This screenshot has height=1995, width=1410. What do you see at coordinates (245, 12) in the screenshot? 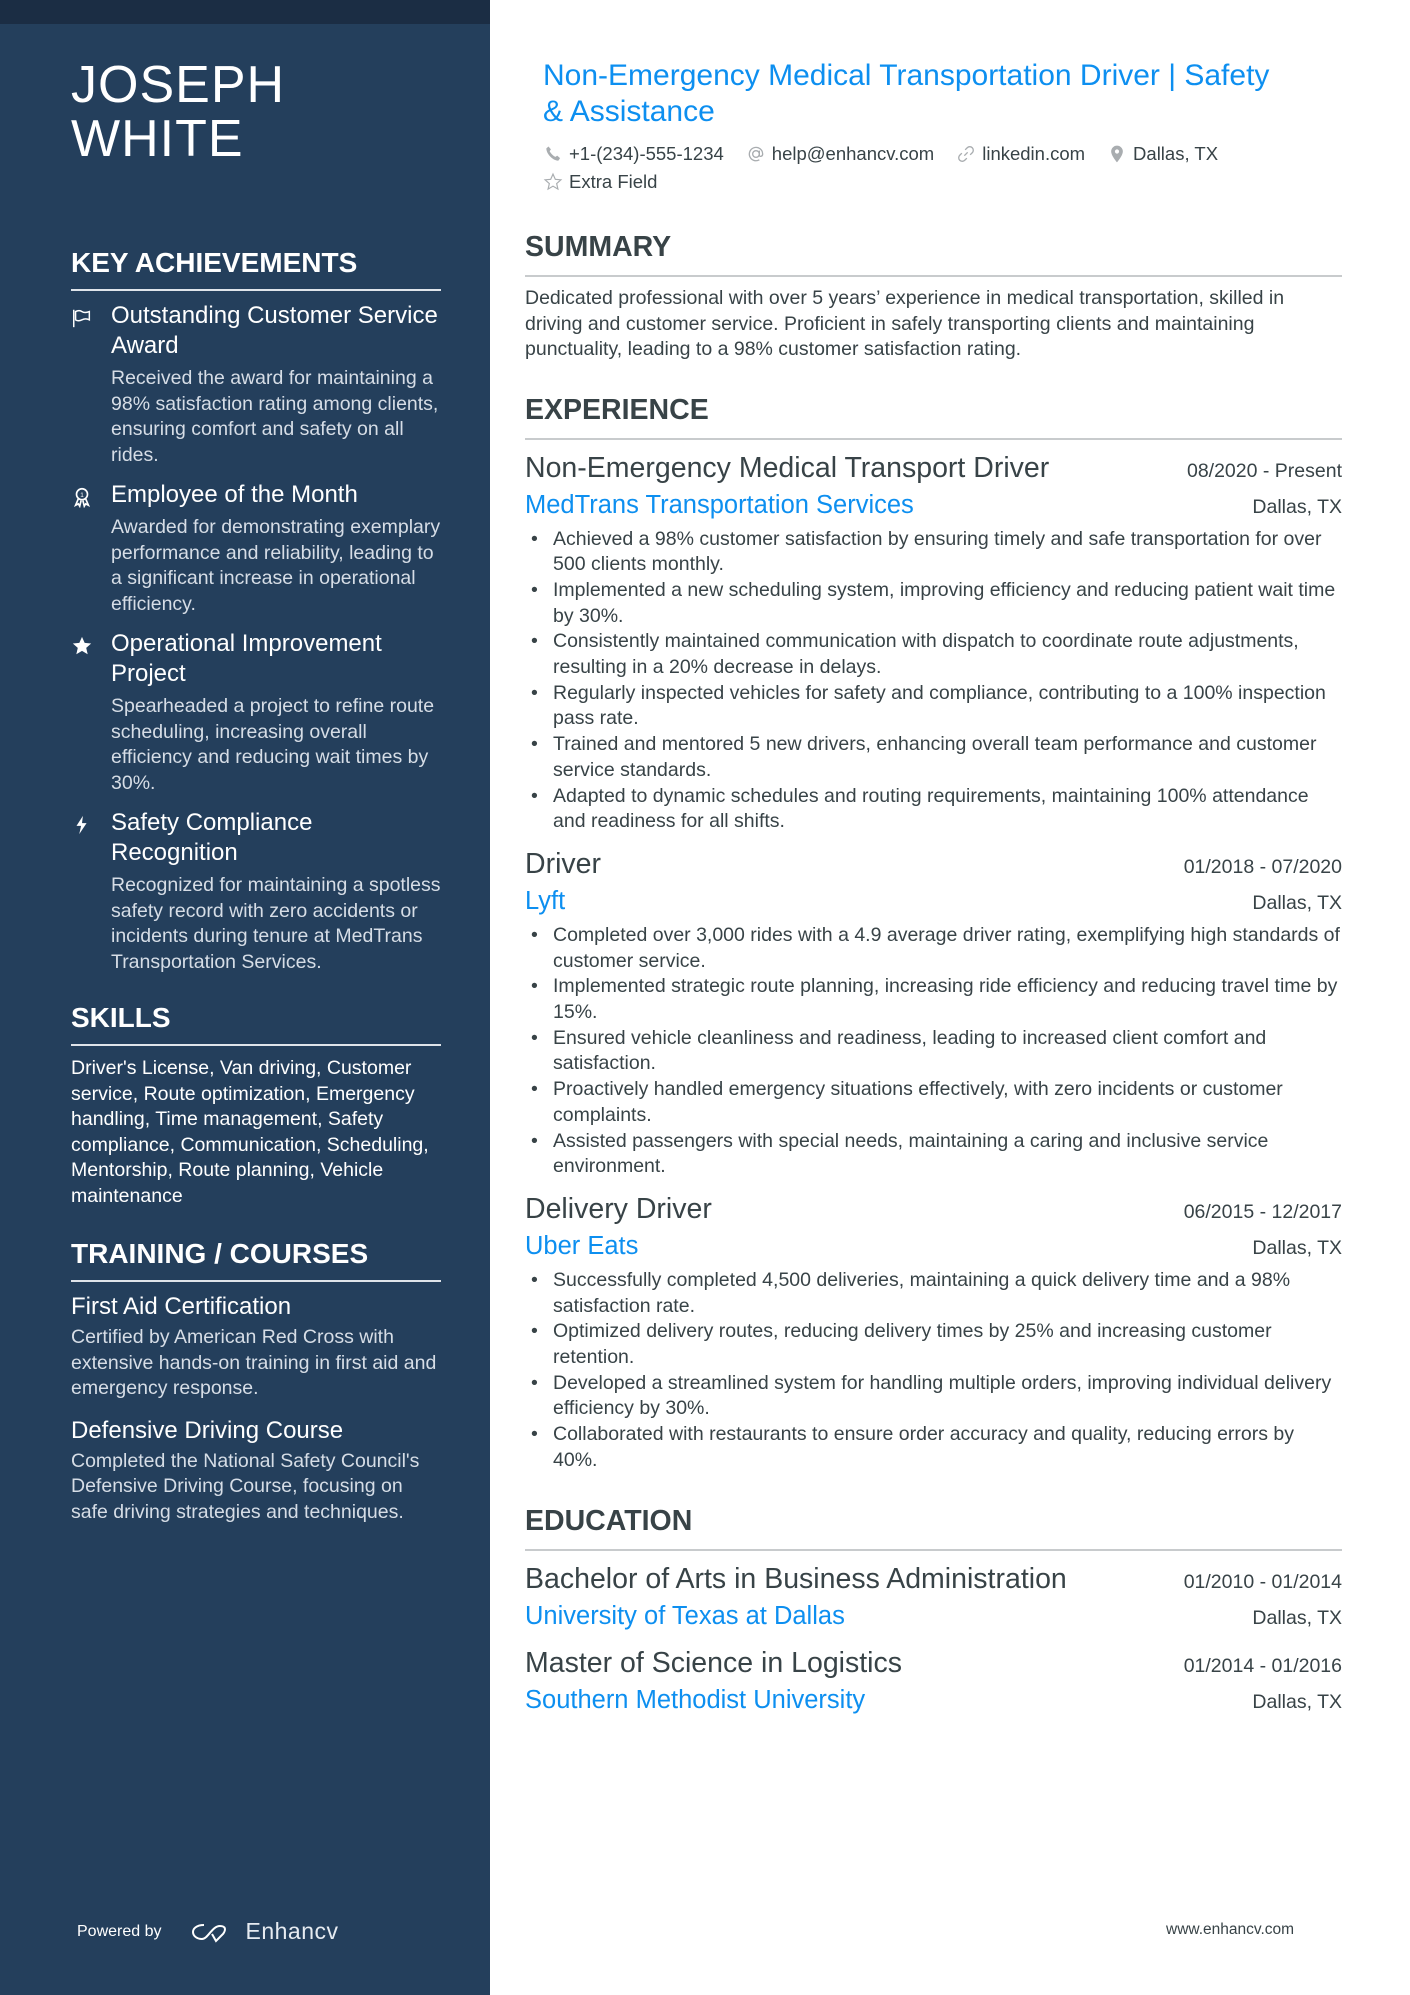
I see `sidebar-top-band` at bounding box center [245, 12].